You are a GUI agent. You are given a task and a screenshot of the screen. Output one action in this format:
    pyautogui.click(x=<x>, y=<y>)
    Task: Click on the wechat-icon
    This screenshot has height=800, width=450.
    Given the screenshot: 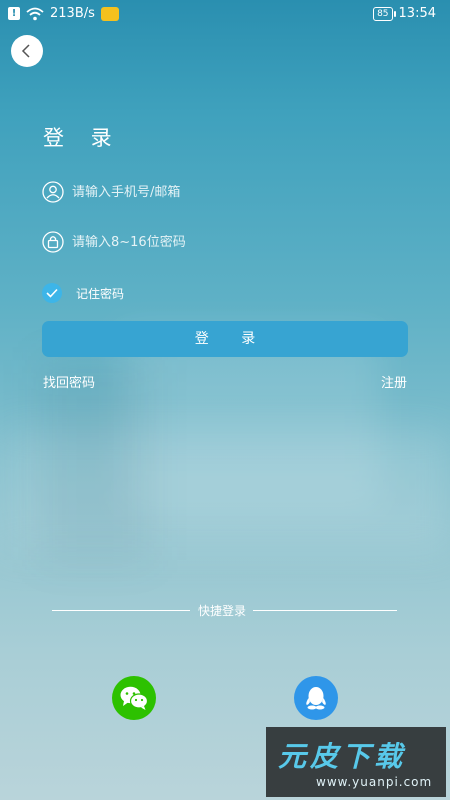 What is the action you would take?
    pyautogui.click(x=134, y=698)
    